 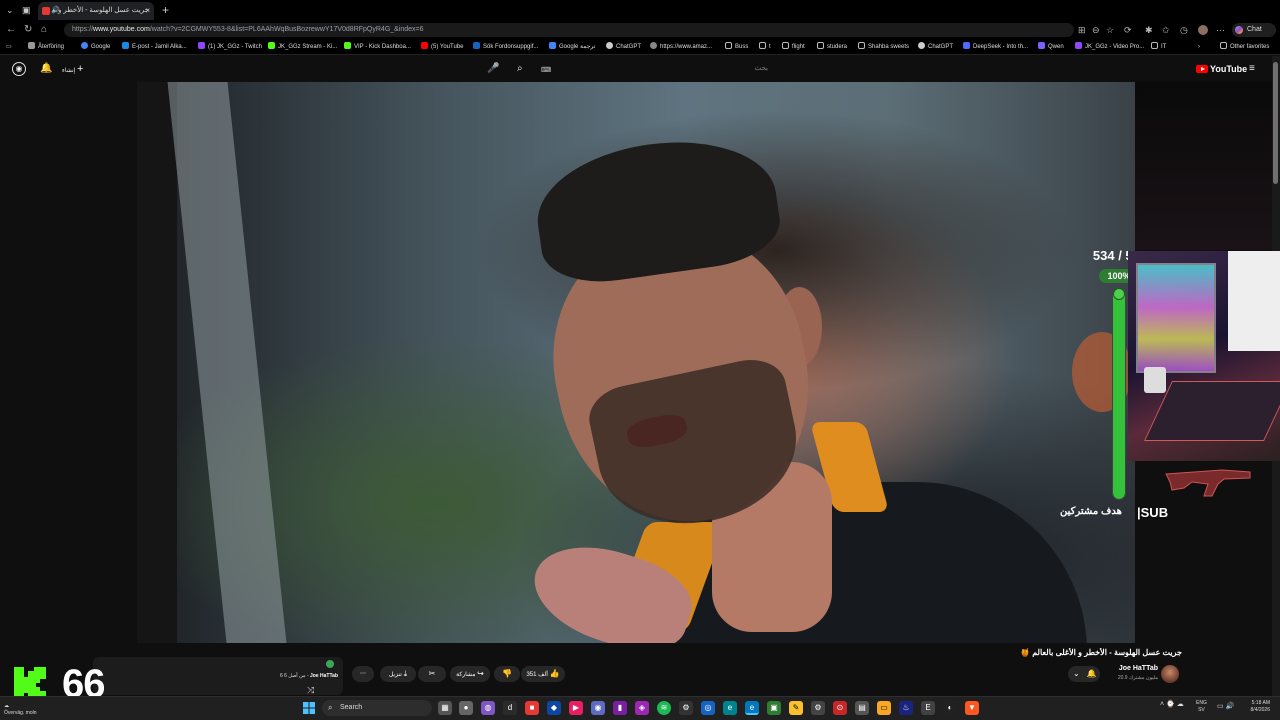 What do you see at coordinates (470, 674) in the screenshot?
I see `share-button: مشاركة ↪` at bounding box center [470, 674].